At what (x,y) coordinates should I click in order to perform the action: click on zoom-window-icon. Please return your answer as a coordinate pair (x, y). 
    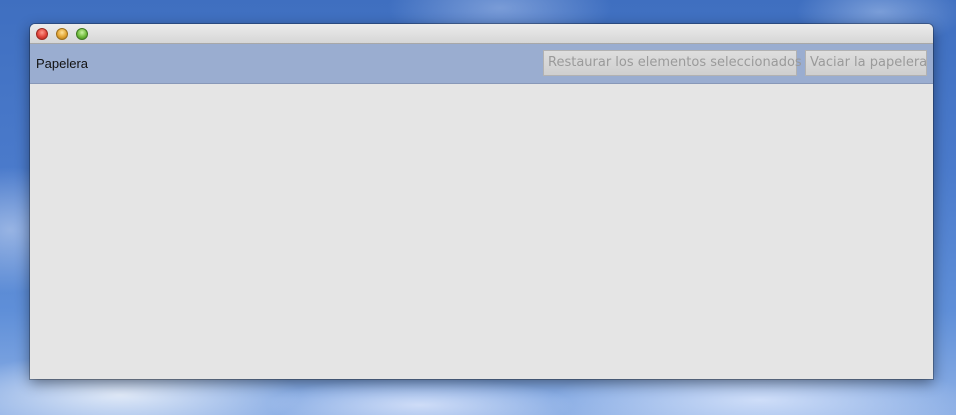
    Looking at the image, I should click on (82, 34).